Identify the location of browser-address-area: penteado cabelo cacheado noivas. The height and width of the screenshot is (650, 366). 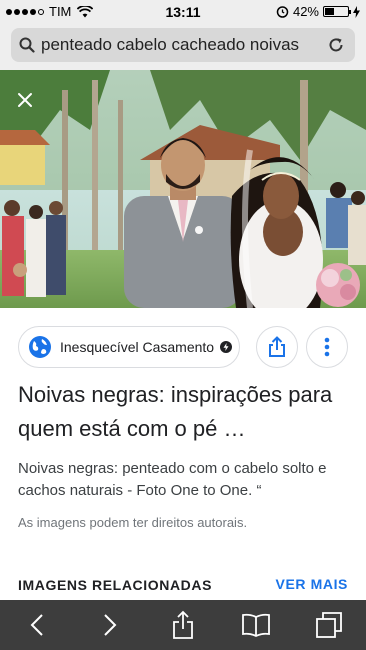
(183, 46).